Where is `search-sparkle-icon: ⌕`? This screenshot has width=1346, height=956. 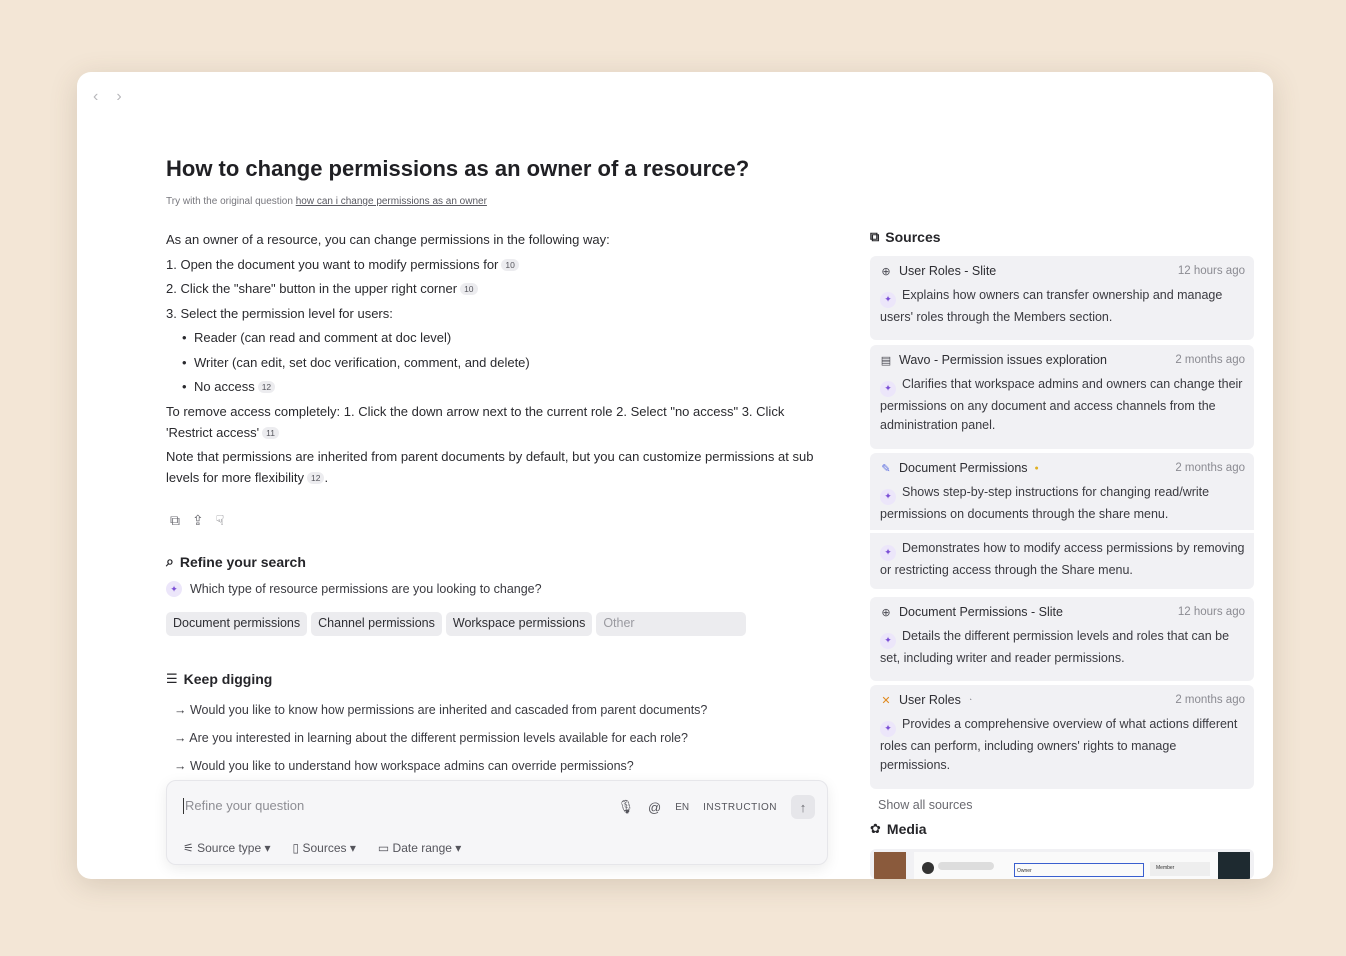 search-sparkle-icon: ⌕ is located at coordinates (170, 561).